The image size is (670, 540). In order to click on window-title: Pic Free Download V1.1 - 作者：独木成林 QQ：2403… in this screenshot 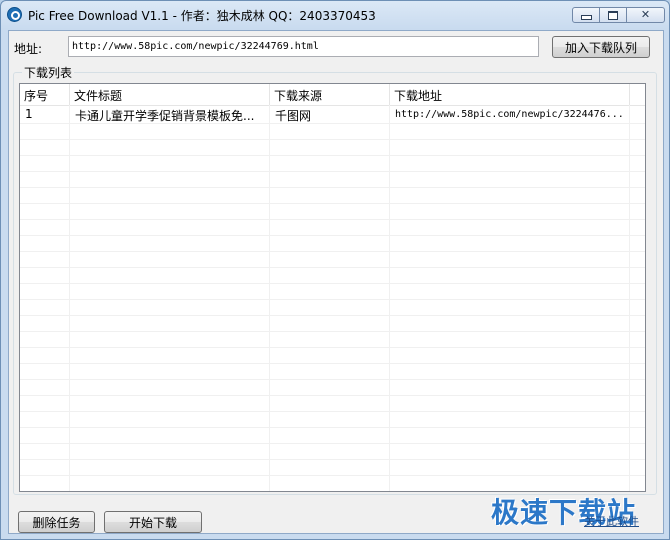, I will do `click(202, 16)`.